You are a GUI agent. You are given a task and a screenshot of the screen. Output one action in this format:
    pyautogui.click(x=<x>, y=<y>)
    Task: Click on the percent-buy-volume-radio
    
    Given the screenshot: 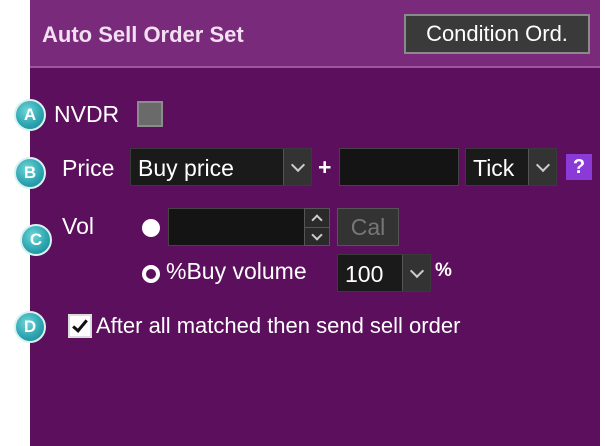 What is the action you would take?
    pyautogui.click(x=151, y=274)
    